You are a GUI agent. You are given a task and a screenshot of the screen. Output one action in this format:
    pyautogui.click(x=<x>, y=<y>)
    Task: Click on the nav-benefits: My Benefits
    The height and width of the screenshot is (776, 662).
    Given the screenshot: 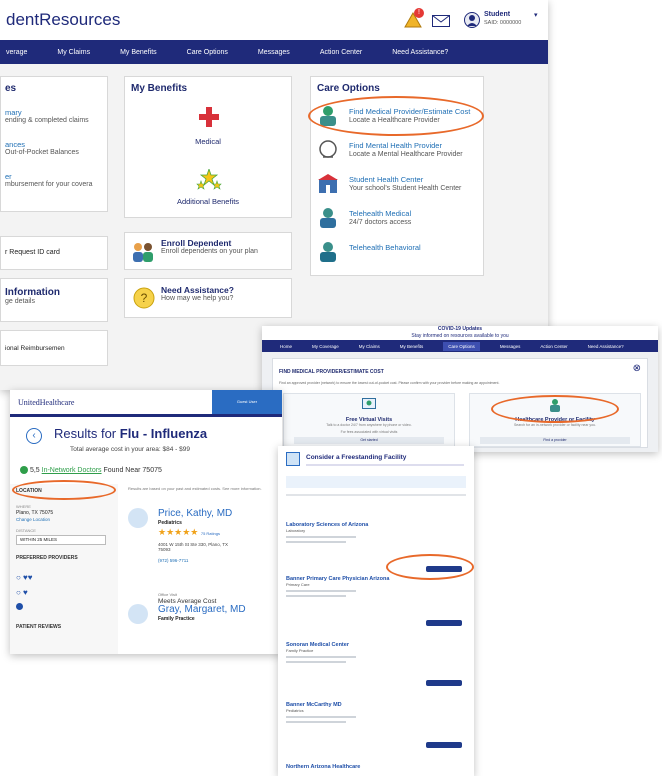 What is the action you would take?
    pyautogui.click(x=138, y=52)
    